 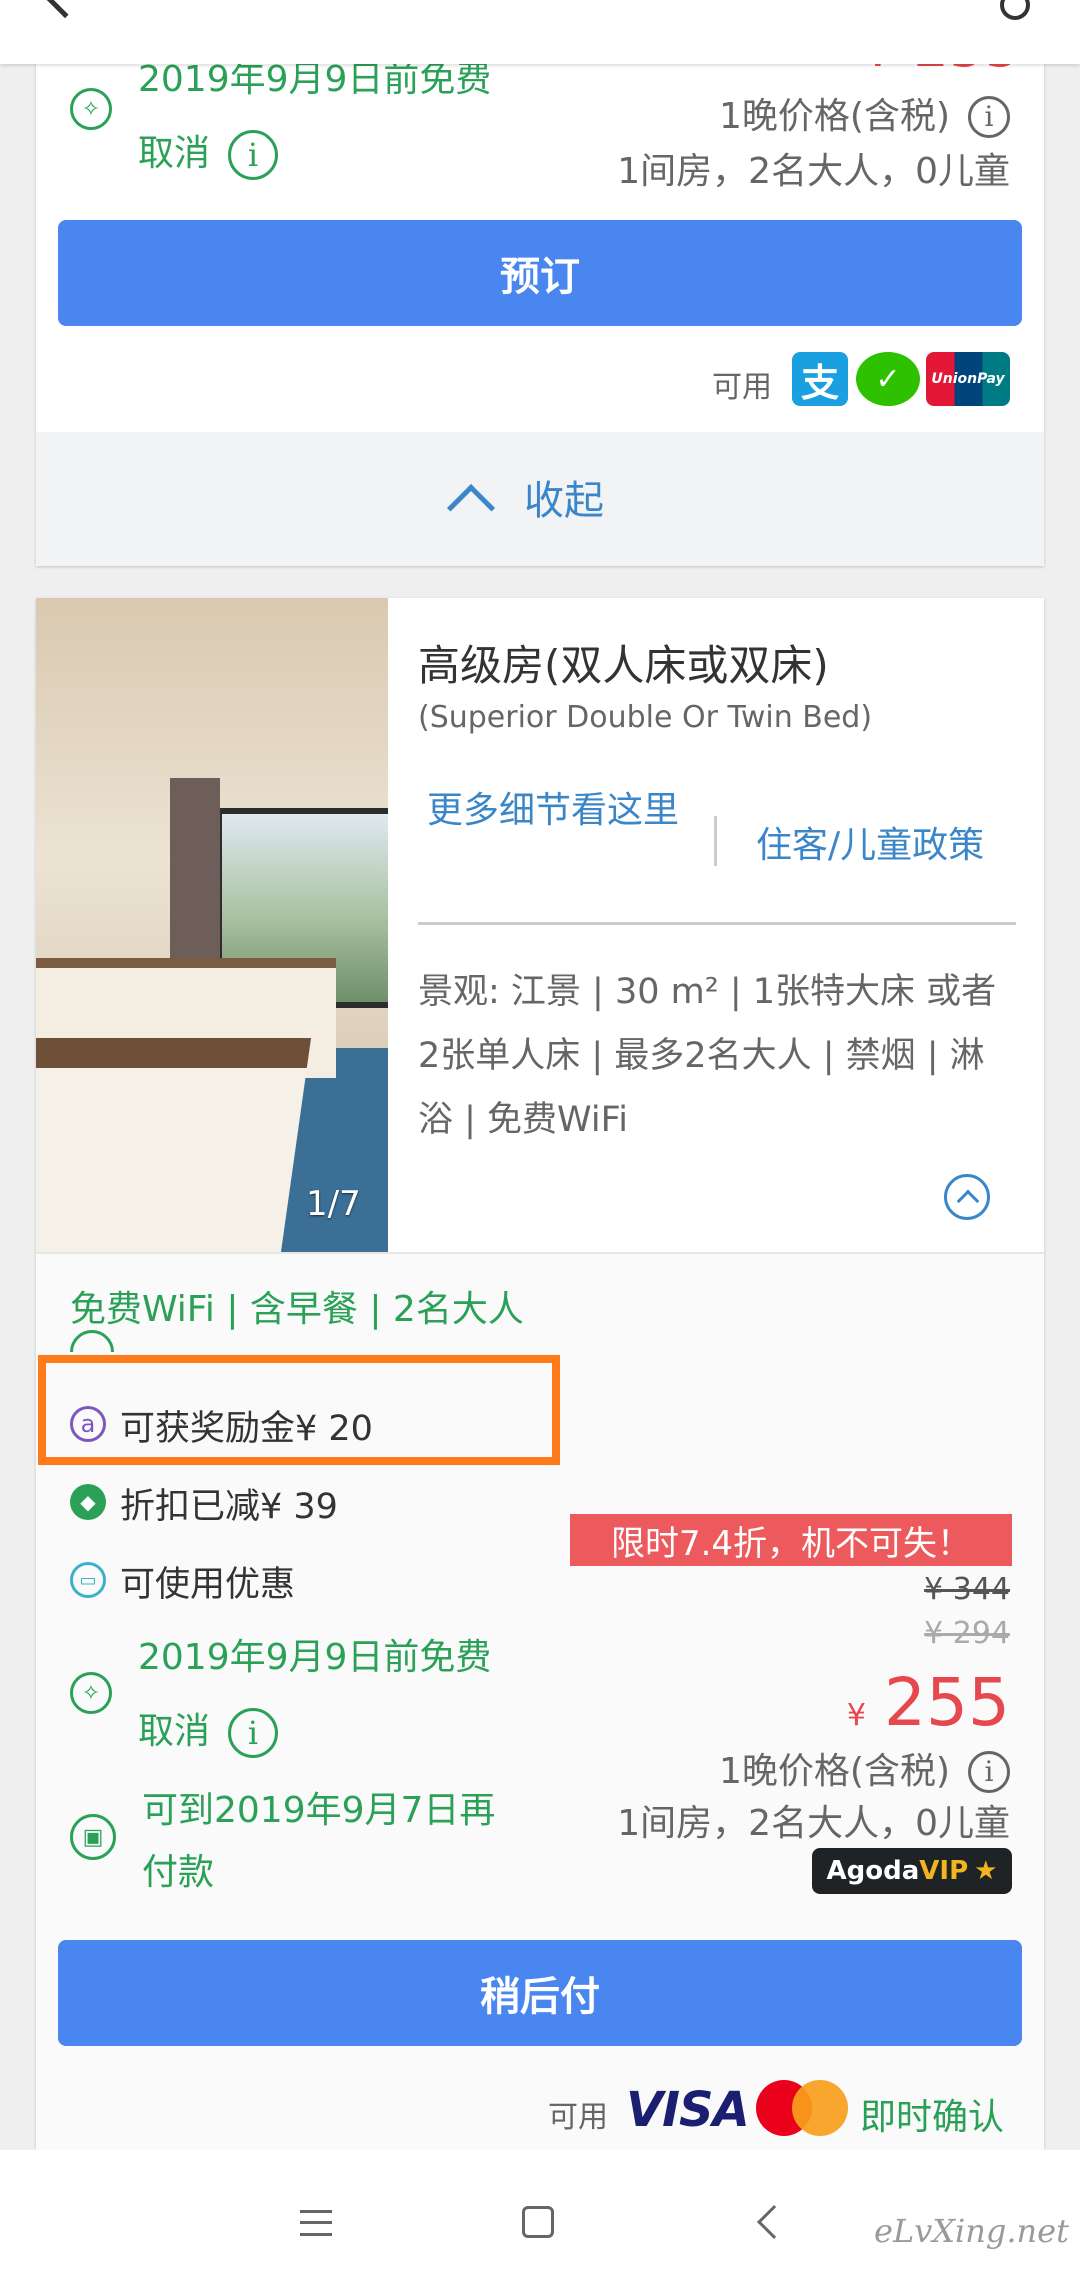 I want to click on agoda-vip-badge: Agoda VIP ★, so click(x=912, y=1871).